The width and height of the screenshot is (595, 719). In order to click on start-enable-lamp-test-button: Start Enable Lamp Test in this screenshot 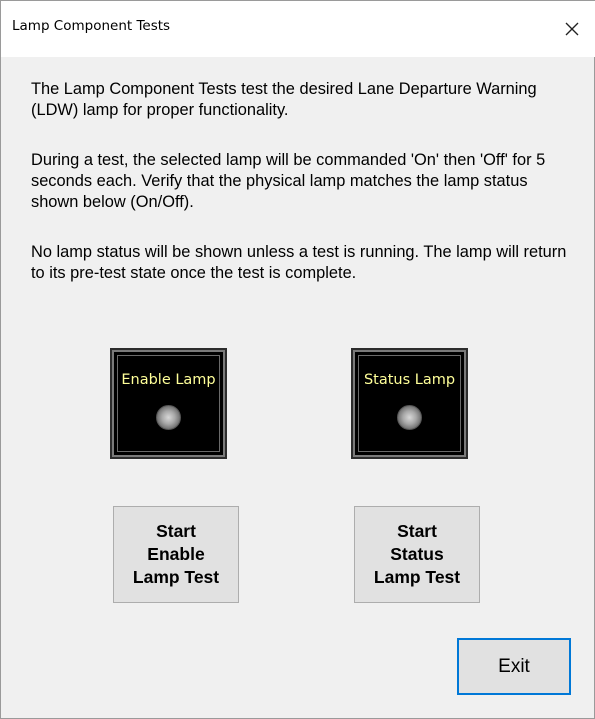, I will do `click(176, 554)`.